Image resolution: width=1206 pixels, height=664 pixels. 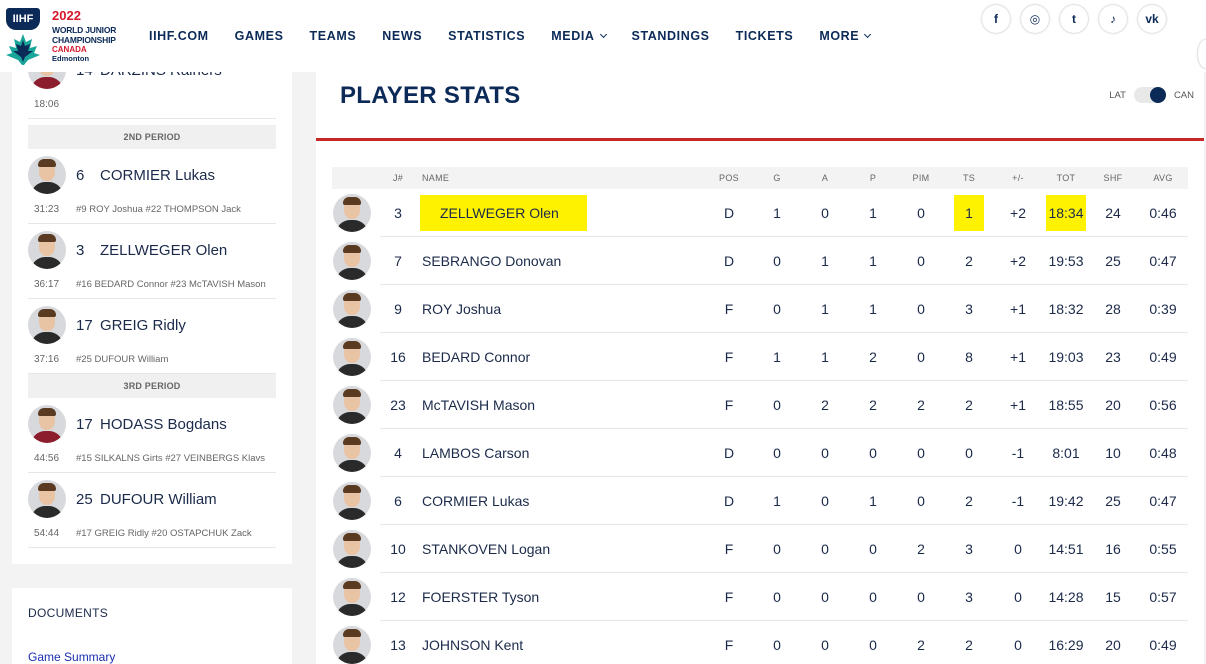 What do you see at coordinates (1066, 549) in the screenshot?
I see `cell-tot: 14:51` at bounding box center [1066, 549].